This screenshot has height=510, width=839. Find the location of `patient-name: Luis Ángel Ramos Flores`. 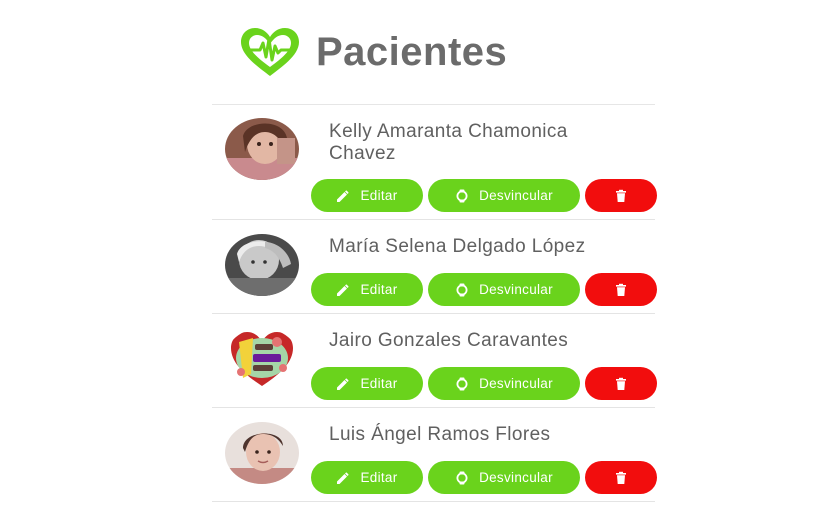

patient-name: Luis Ángel Ramos Flores is located at coordinates (440, 434).